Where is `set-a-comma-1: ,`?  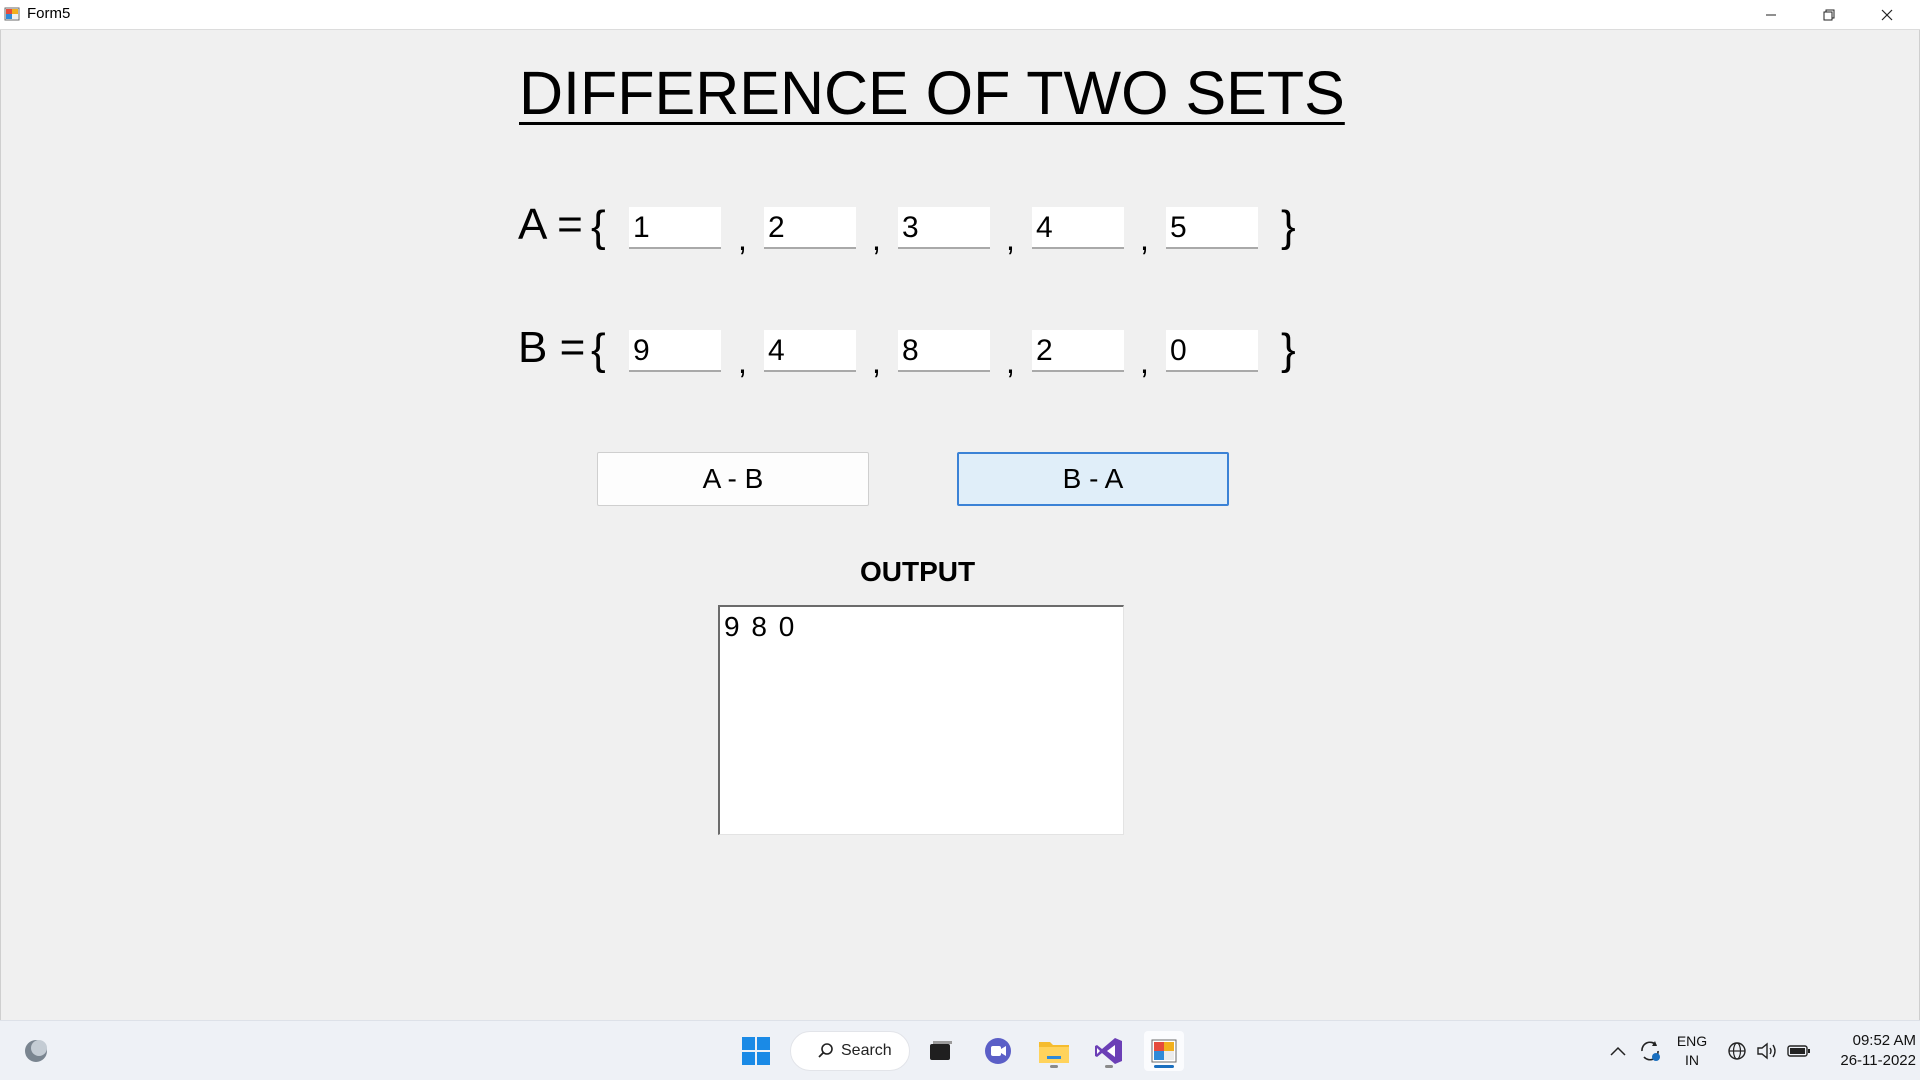
set-a-comma-1: , is located at coordinates (742, 239).